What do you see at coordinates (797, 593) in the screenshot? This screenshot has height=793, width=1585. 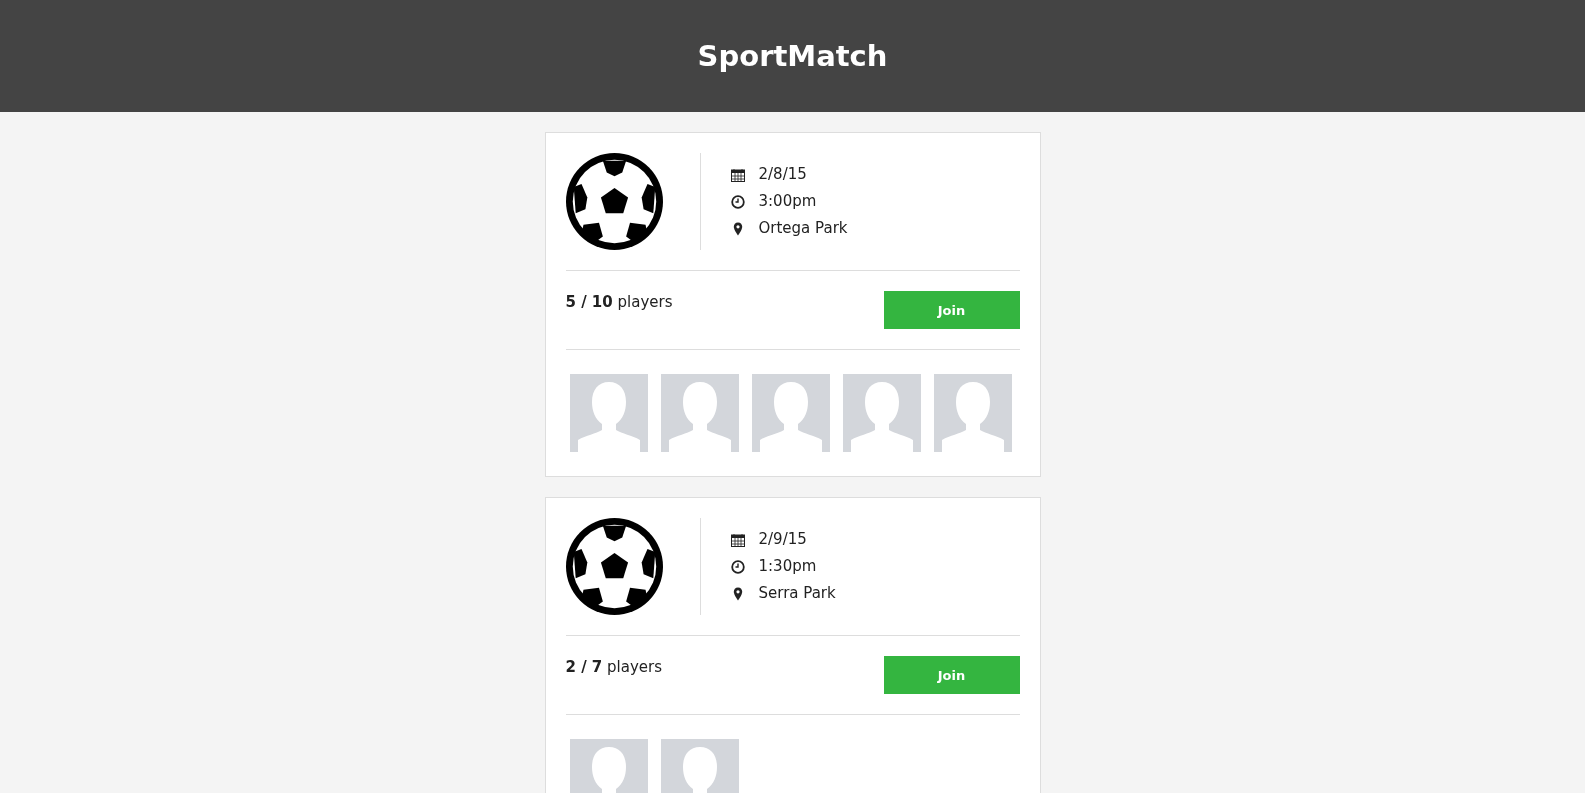 I see `game-location: Serra Park` at bounding box center [797, 593].